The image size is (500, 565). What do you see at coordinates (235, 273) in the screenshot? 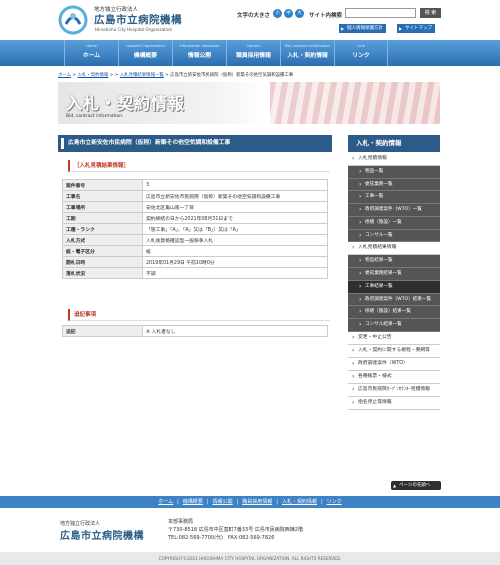
I see `row-value: 不調` at bounding box center [235, 273].